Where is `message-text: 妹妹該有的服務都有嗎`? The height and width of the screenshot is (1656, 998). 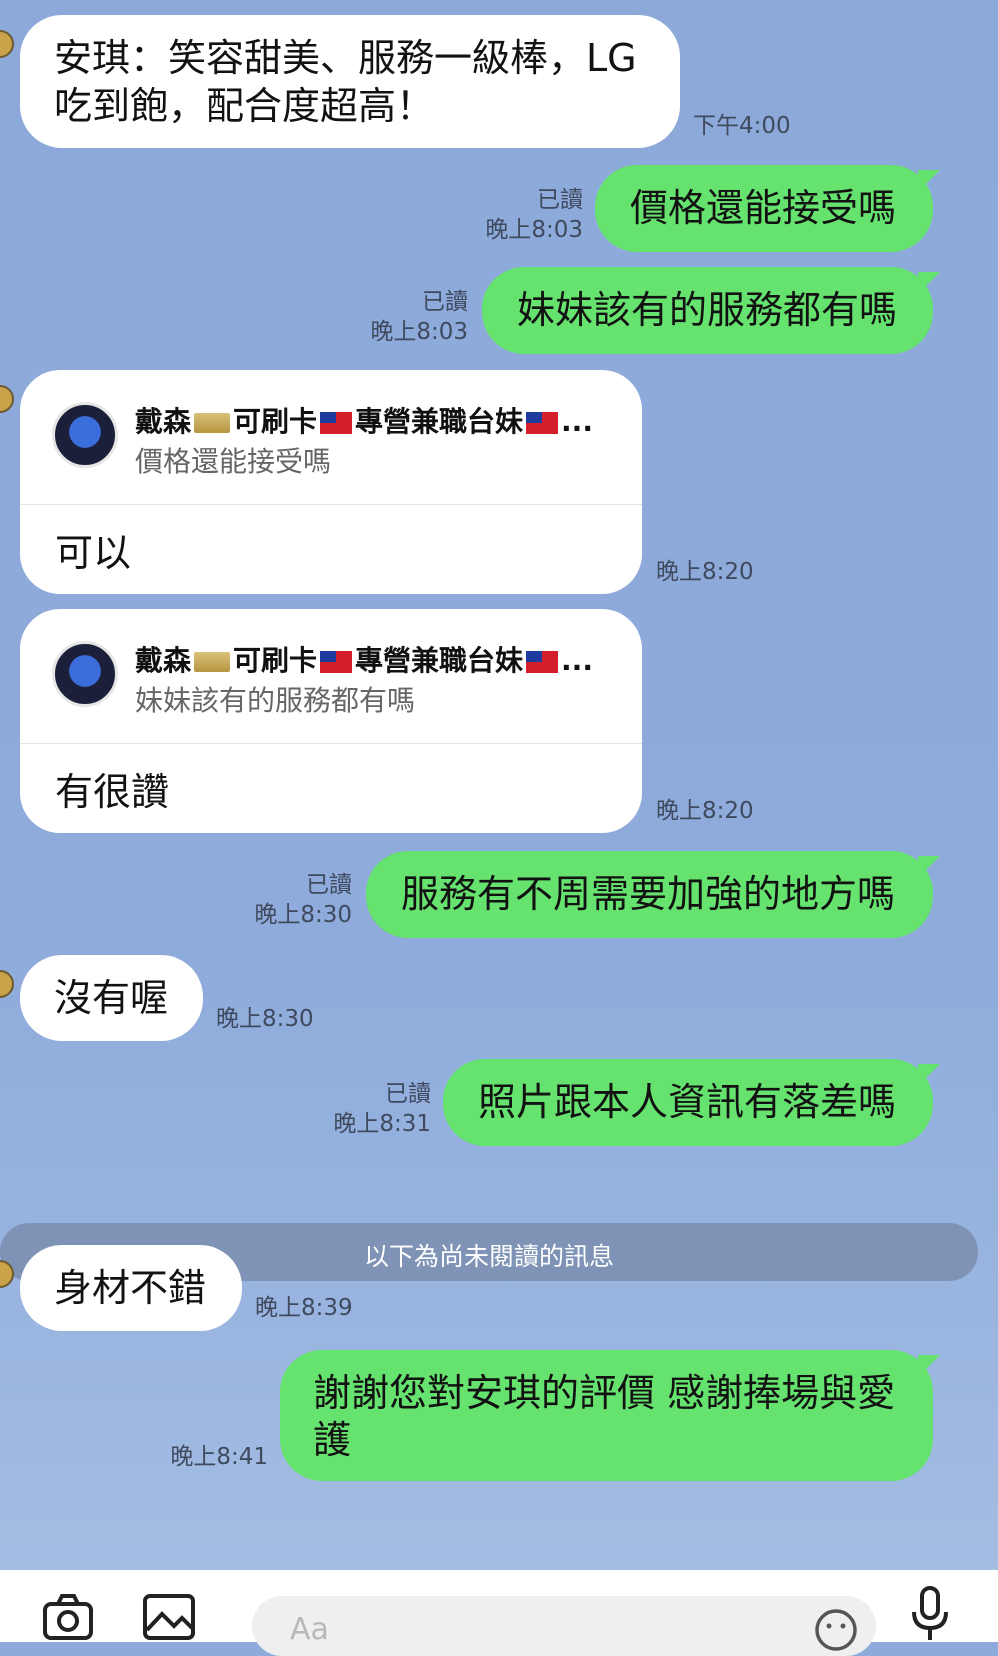
message-text: 妹妹該有的服務都有嗎 is located at coordinates (707, 310).